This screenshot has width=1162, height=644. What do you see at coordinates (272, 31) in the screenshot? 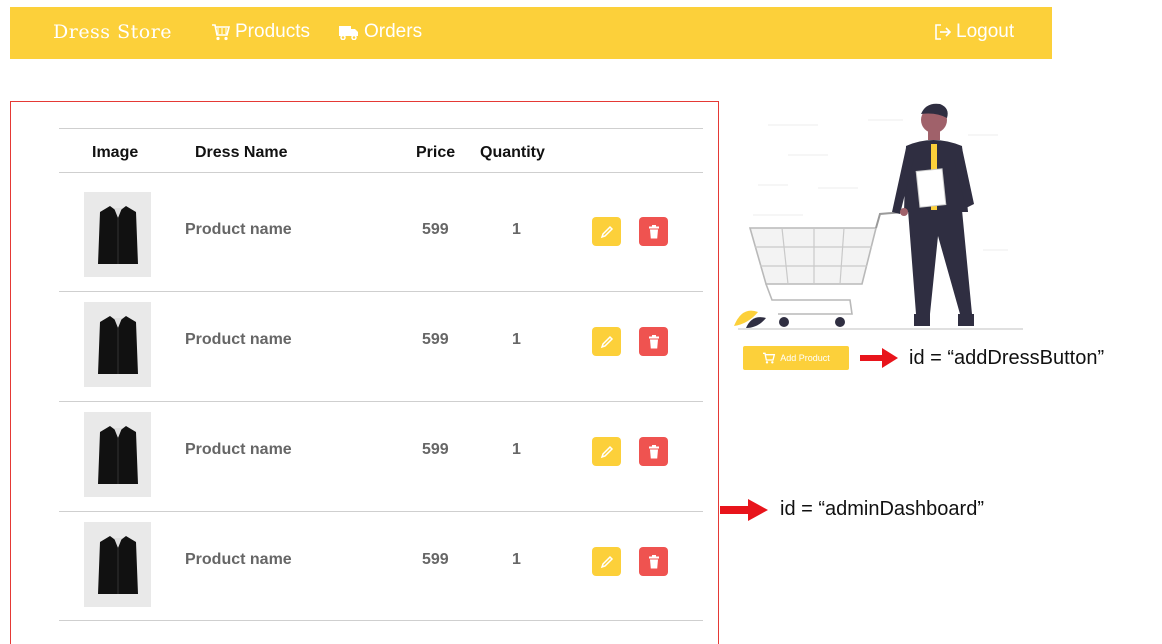
I see `nav-products-label: Products` at bounding box center [272, 31].